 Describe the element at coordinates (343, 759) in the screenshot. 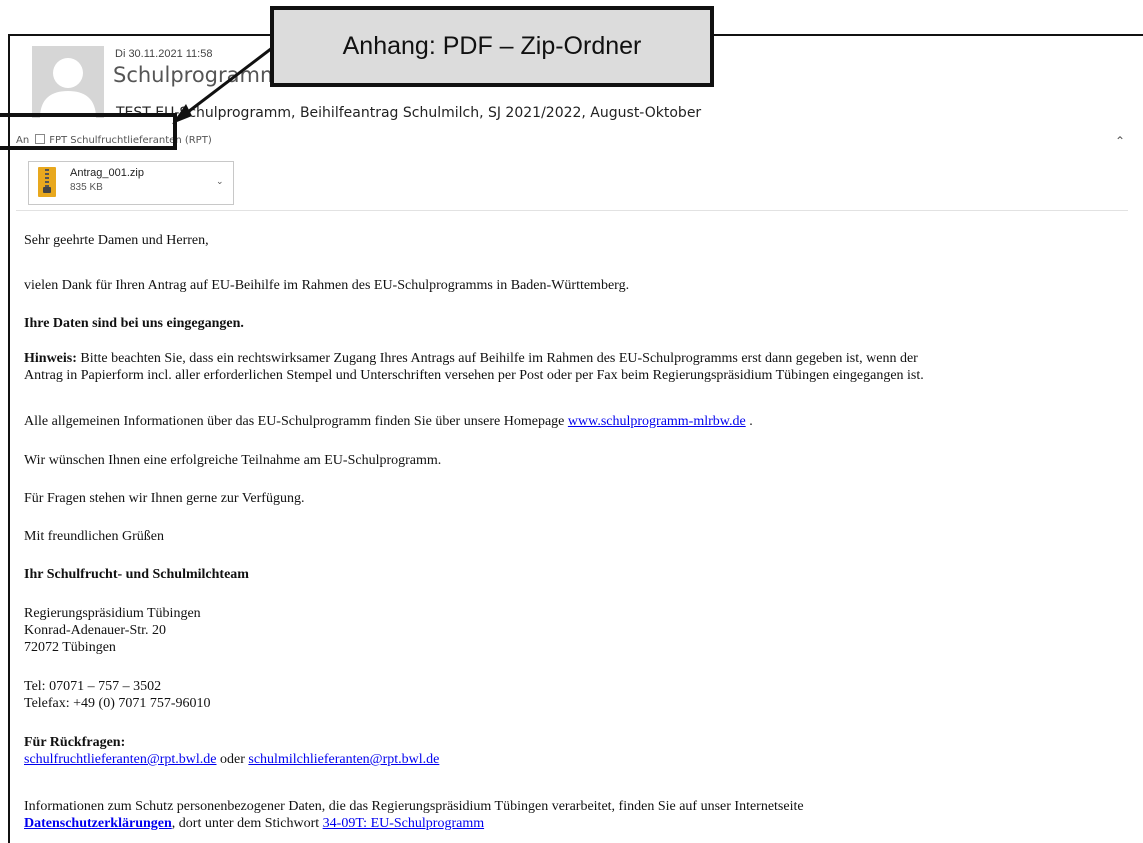

I see `email-link-schulmilch: schulmilchlieferanten@rpt.bwl.de` at that location.